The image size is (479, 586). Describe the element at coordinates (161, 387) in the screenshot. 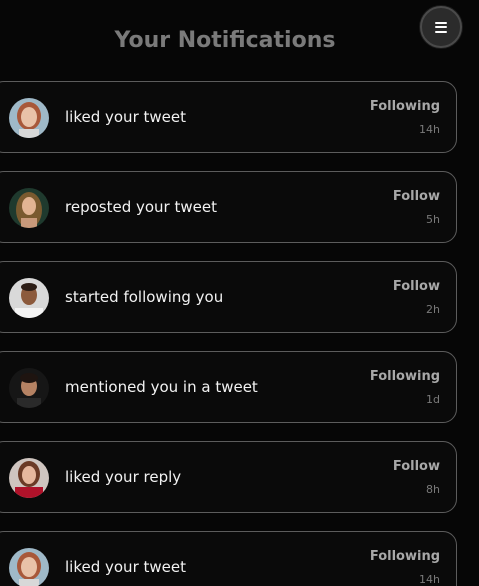

I see `notification-text: mentioned you in a tweet` at that location.